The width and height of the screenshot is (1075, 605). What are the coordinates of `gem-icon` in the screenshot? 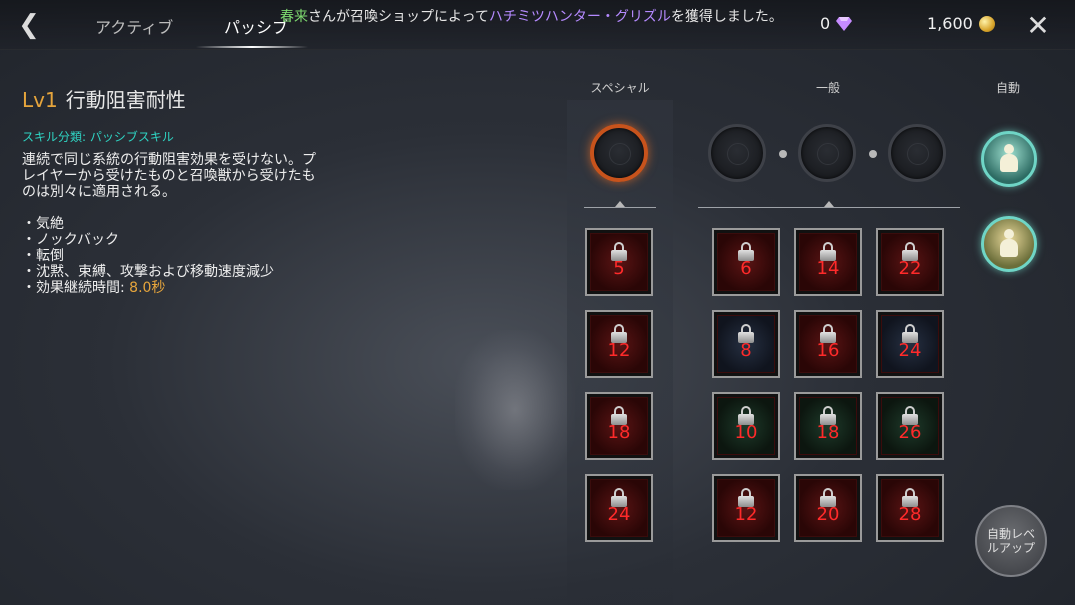 It's located at (844, 23).